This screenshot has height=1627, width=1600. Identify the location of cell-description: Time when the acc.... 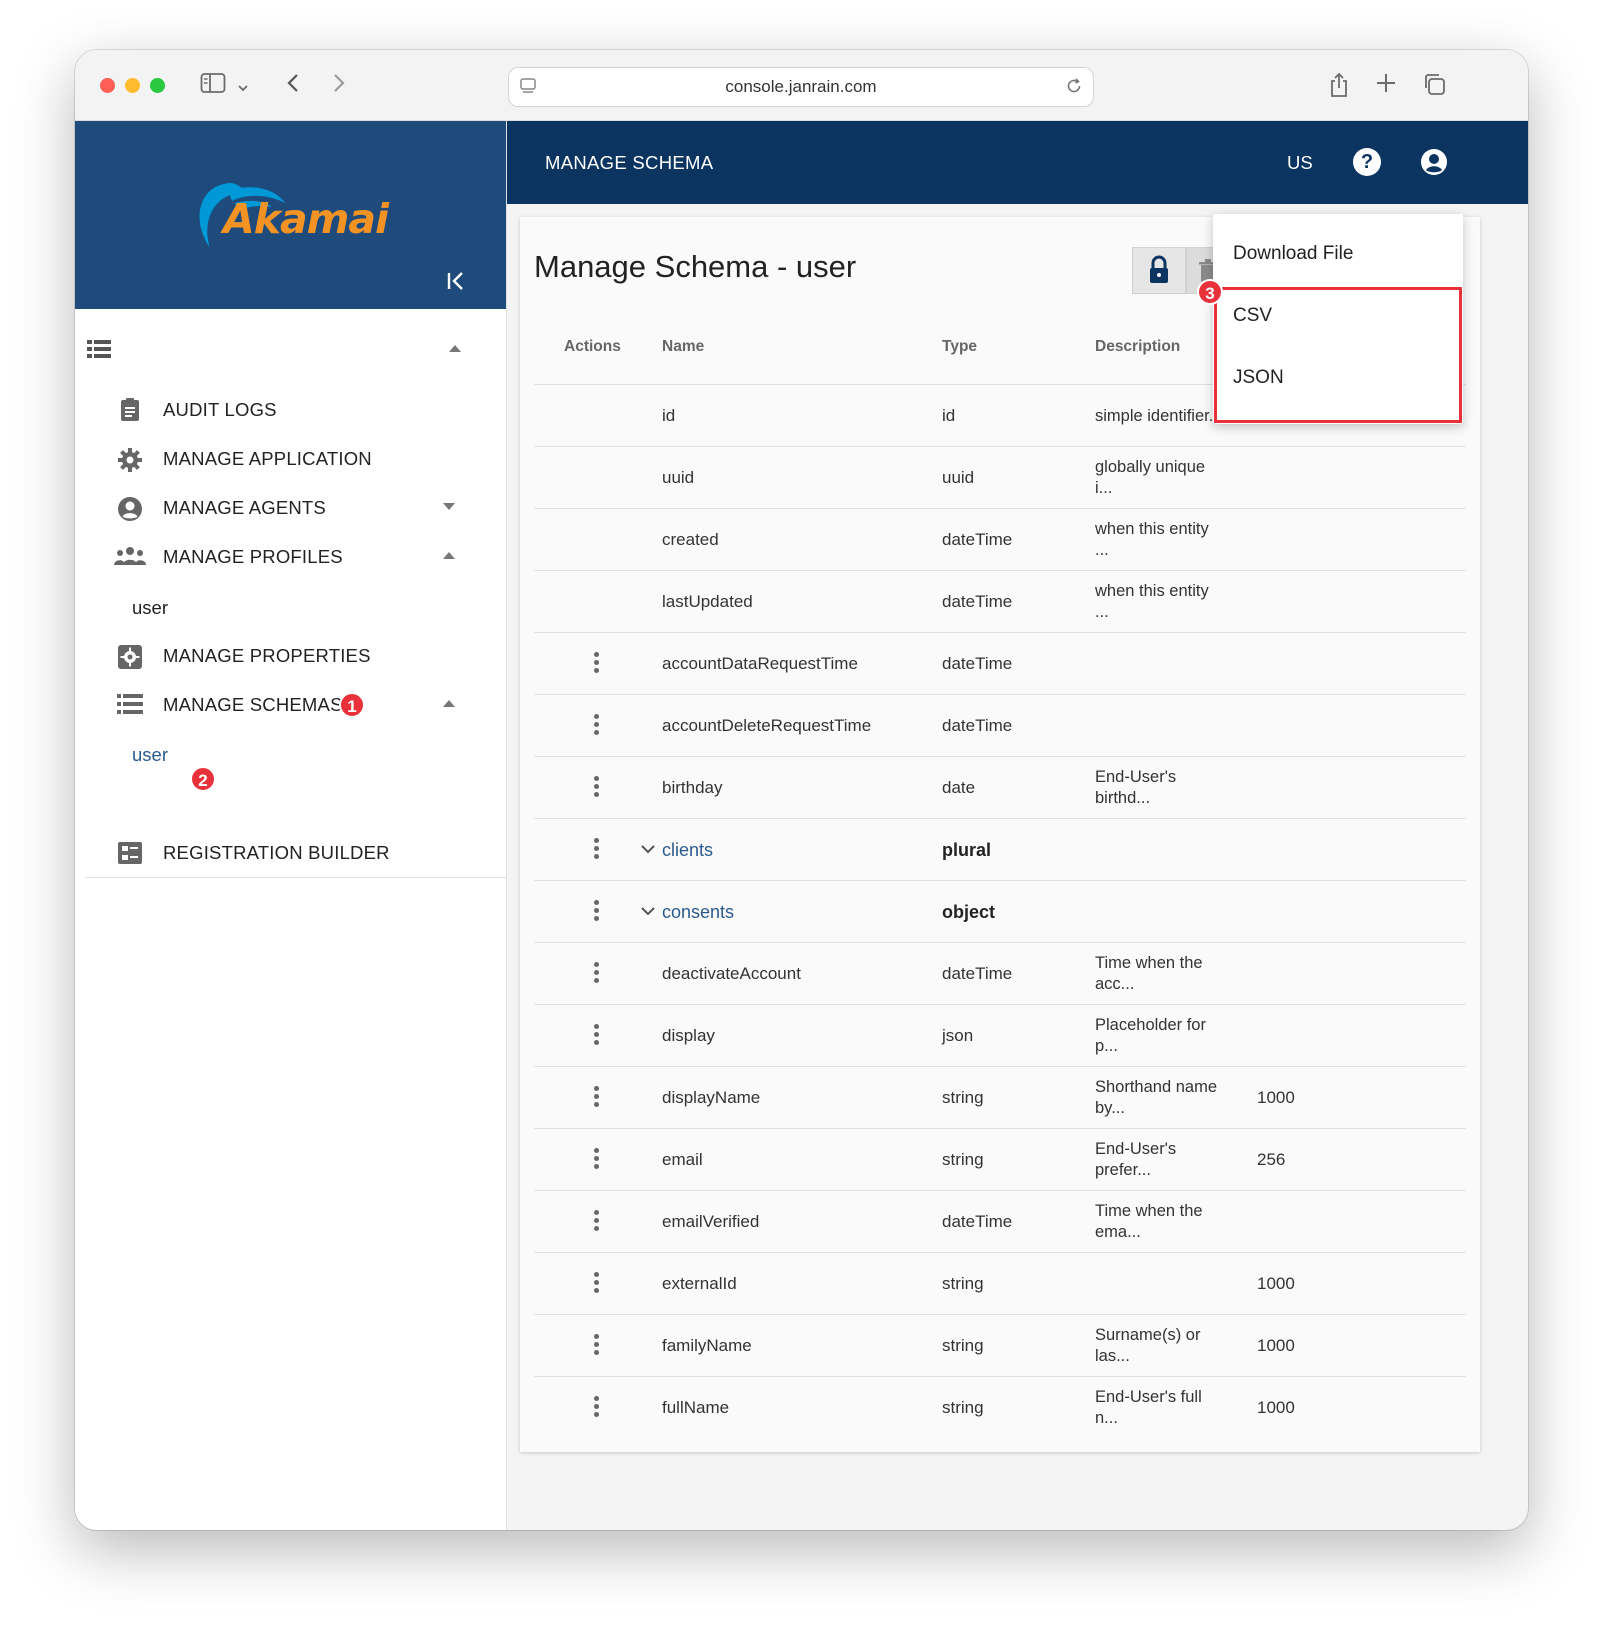
(1149, 973).